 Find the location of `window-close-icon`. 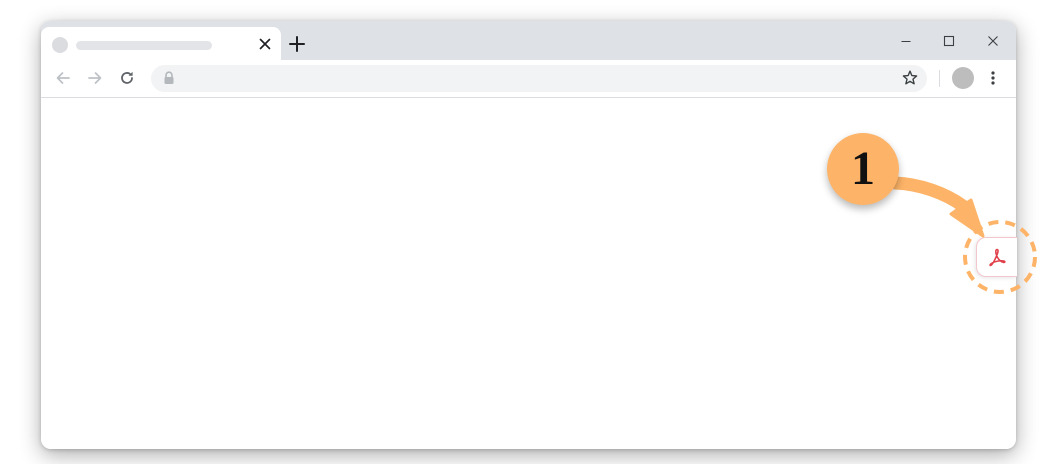

window-close-icon is located at coordinates (993, 41).